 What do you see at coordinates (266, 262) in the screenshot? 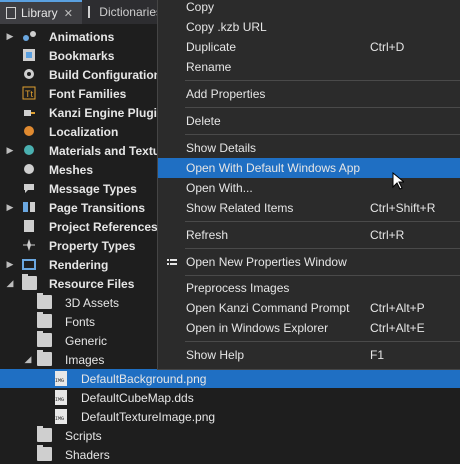
I see `menu-item-label: Open New Properties Window` at bounding box center [266, 262].